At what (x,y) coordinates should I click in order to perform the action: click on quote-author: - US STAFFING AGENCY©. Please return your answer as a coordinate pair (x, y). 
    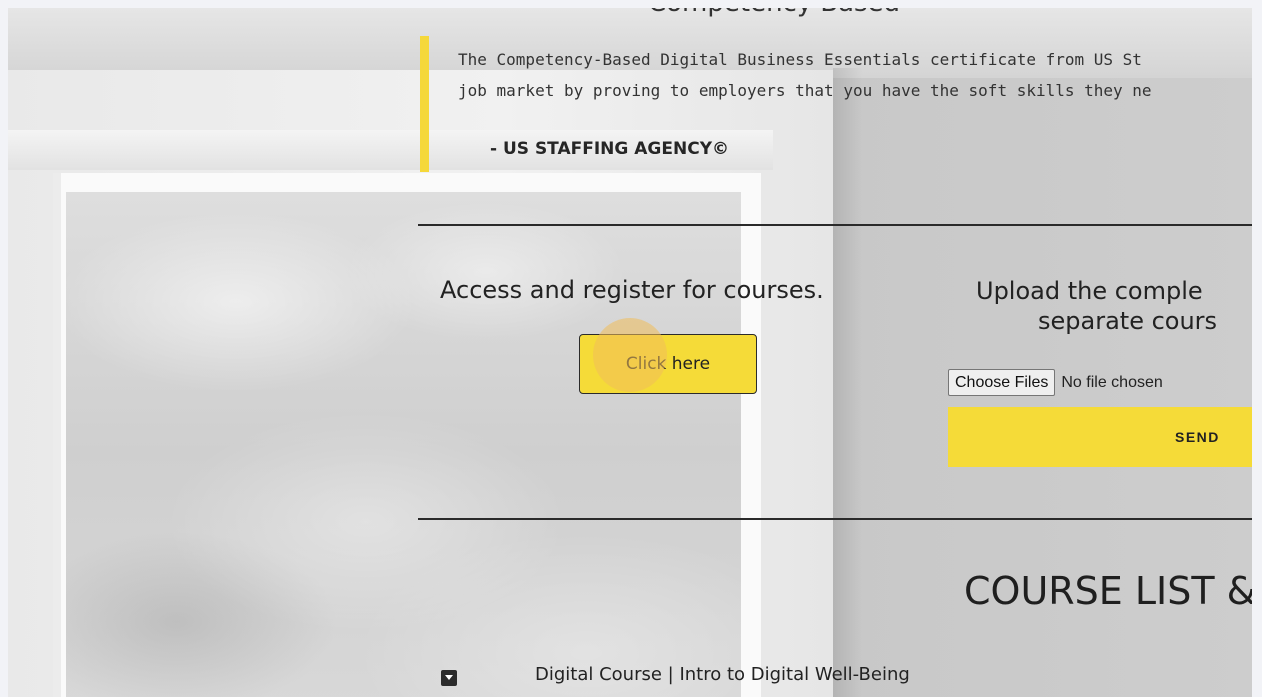
    Looking at the image, I should click on (610, 149).